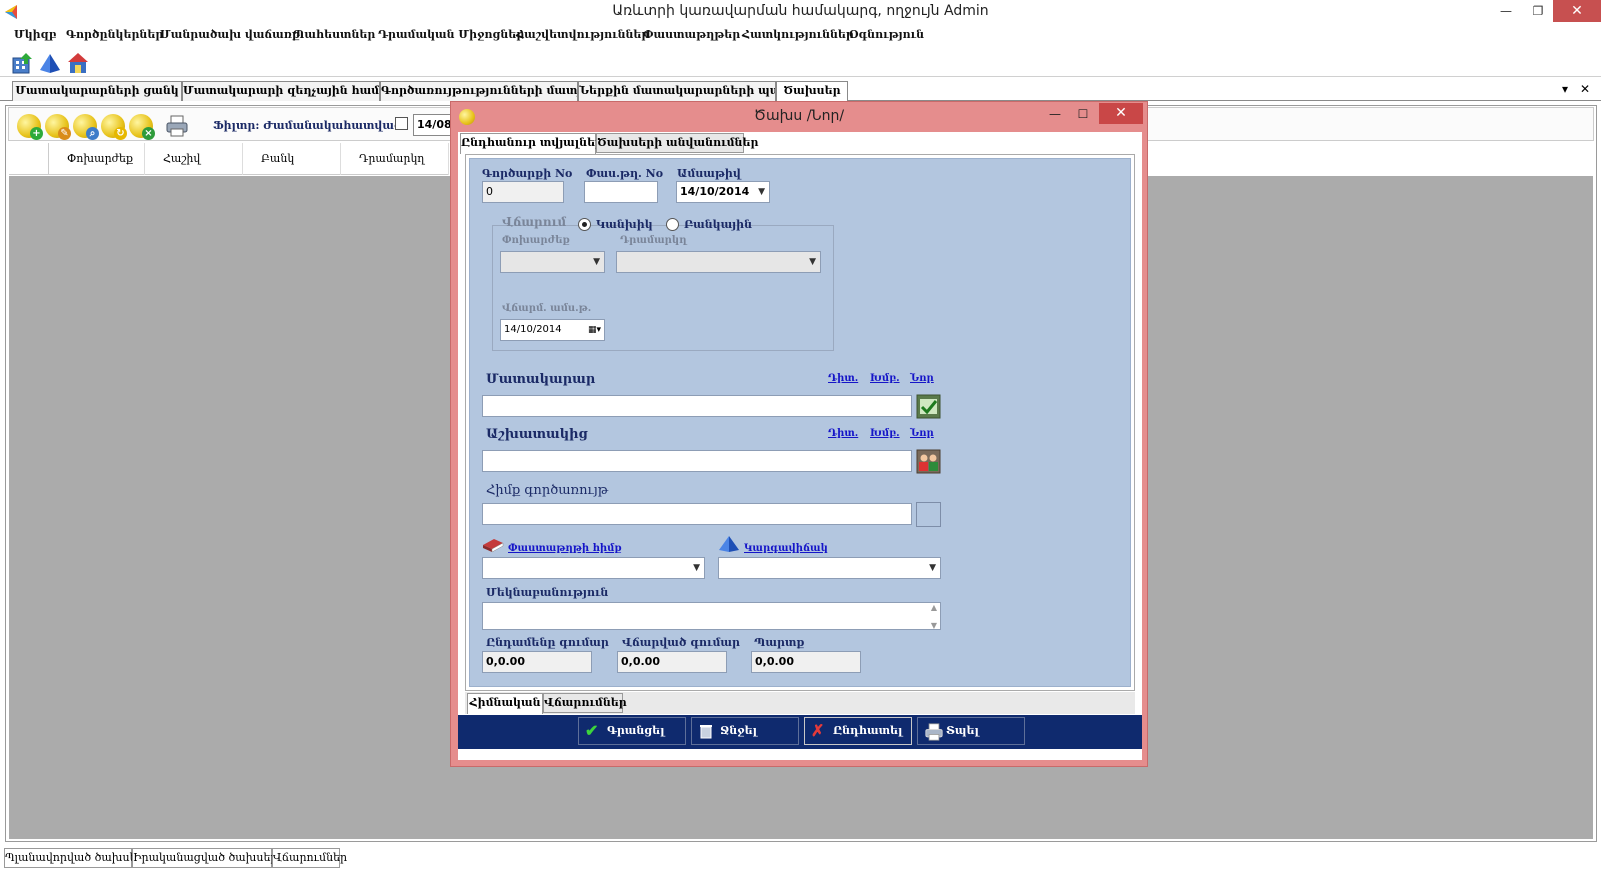 This screenshot has width=1601, height=871. Describe the element at coordinates (928, 461) in the screenshot. I see `employees-pick-icon` at that location.